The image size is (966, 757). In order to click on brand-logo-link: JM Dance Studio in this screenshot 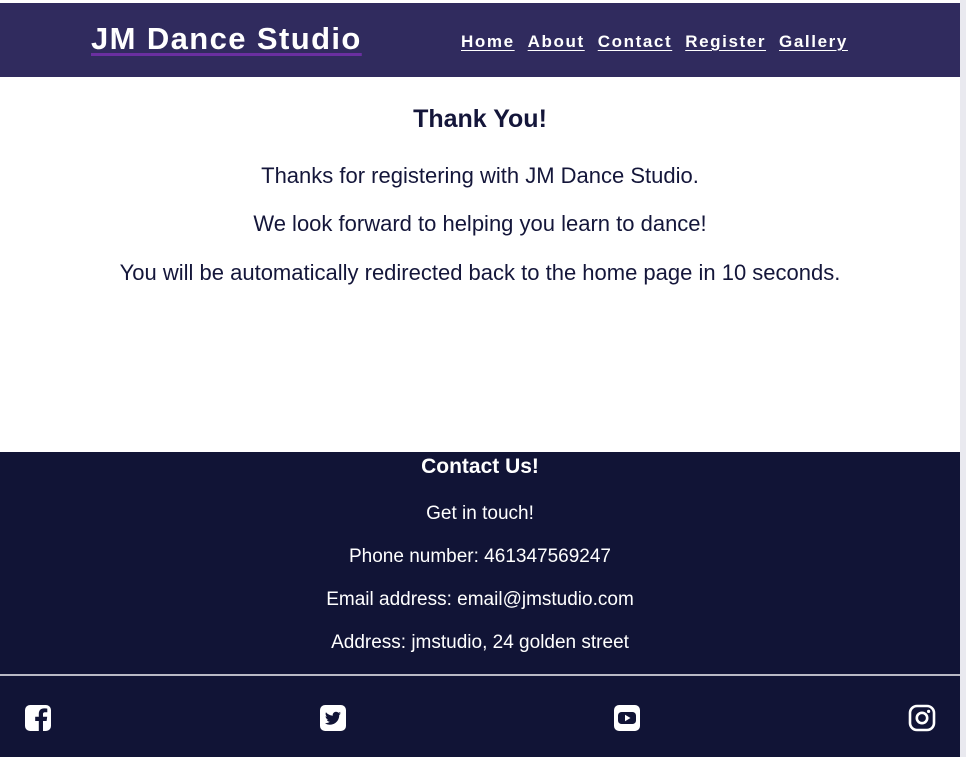, I will do `click(226, 39)`.